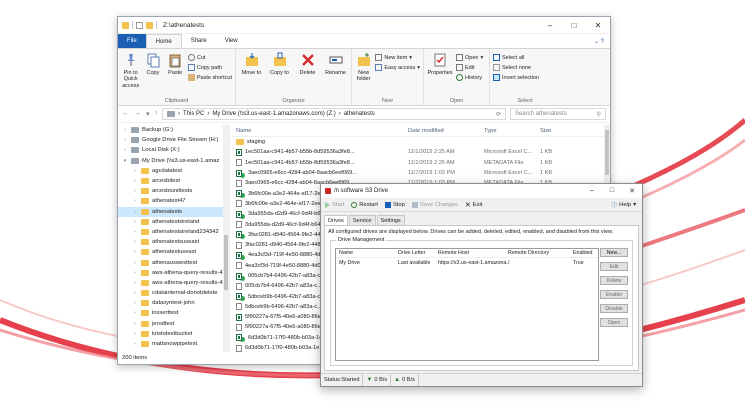  Describe the element at coordinates (446, 131) in the screenshot. I see `column-date-modified: Date modified` at that location.